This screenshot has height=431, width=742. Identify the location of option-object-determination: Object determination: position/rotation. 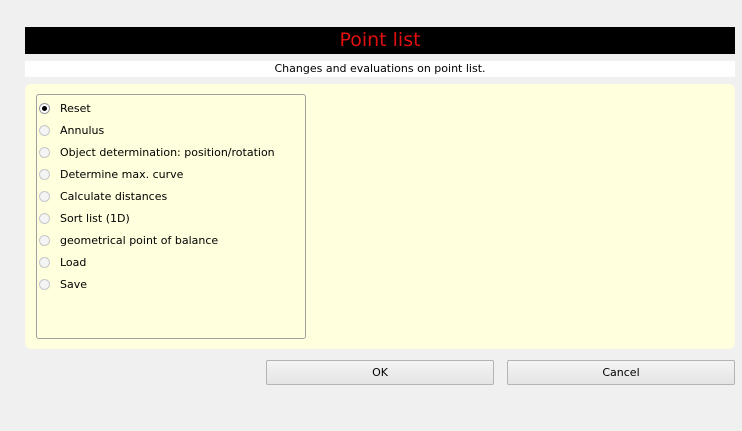
(157, 152).